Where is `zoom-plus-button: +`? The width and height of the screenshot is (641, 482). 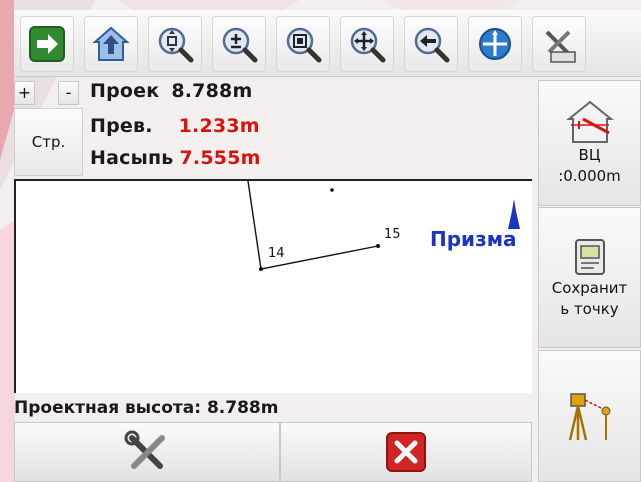 zoom-plus-button: + is located at coordinates (24, 93).